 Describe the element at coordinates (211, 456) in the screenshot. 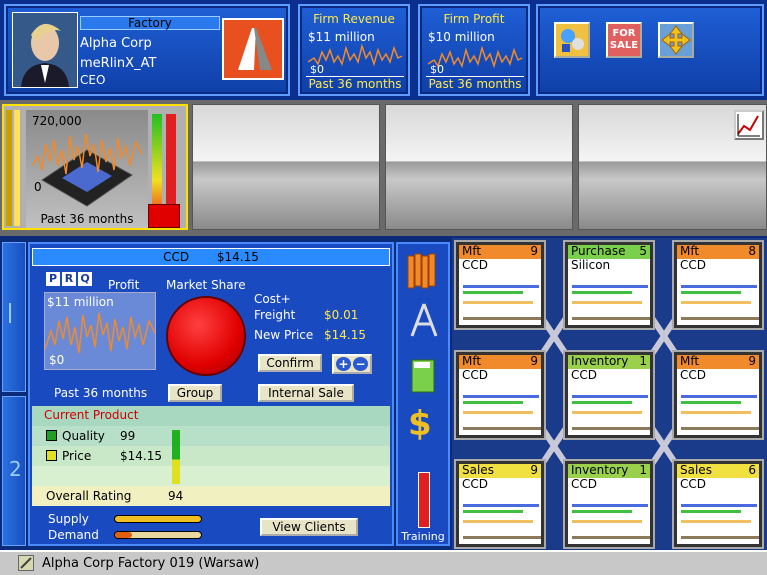

I see `price-row: Price $14.15` at that location.